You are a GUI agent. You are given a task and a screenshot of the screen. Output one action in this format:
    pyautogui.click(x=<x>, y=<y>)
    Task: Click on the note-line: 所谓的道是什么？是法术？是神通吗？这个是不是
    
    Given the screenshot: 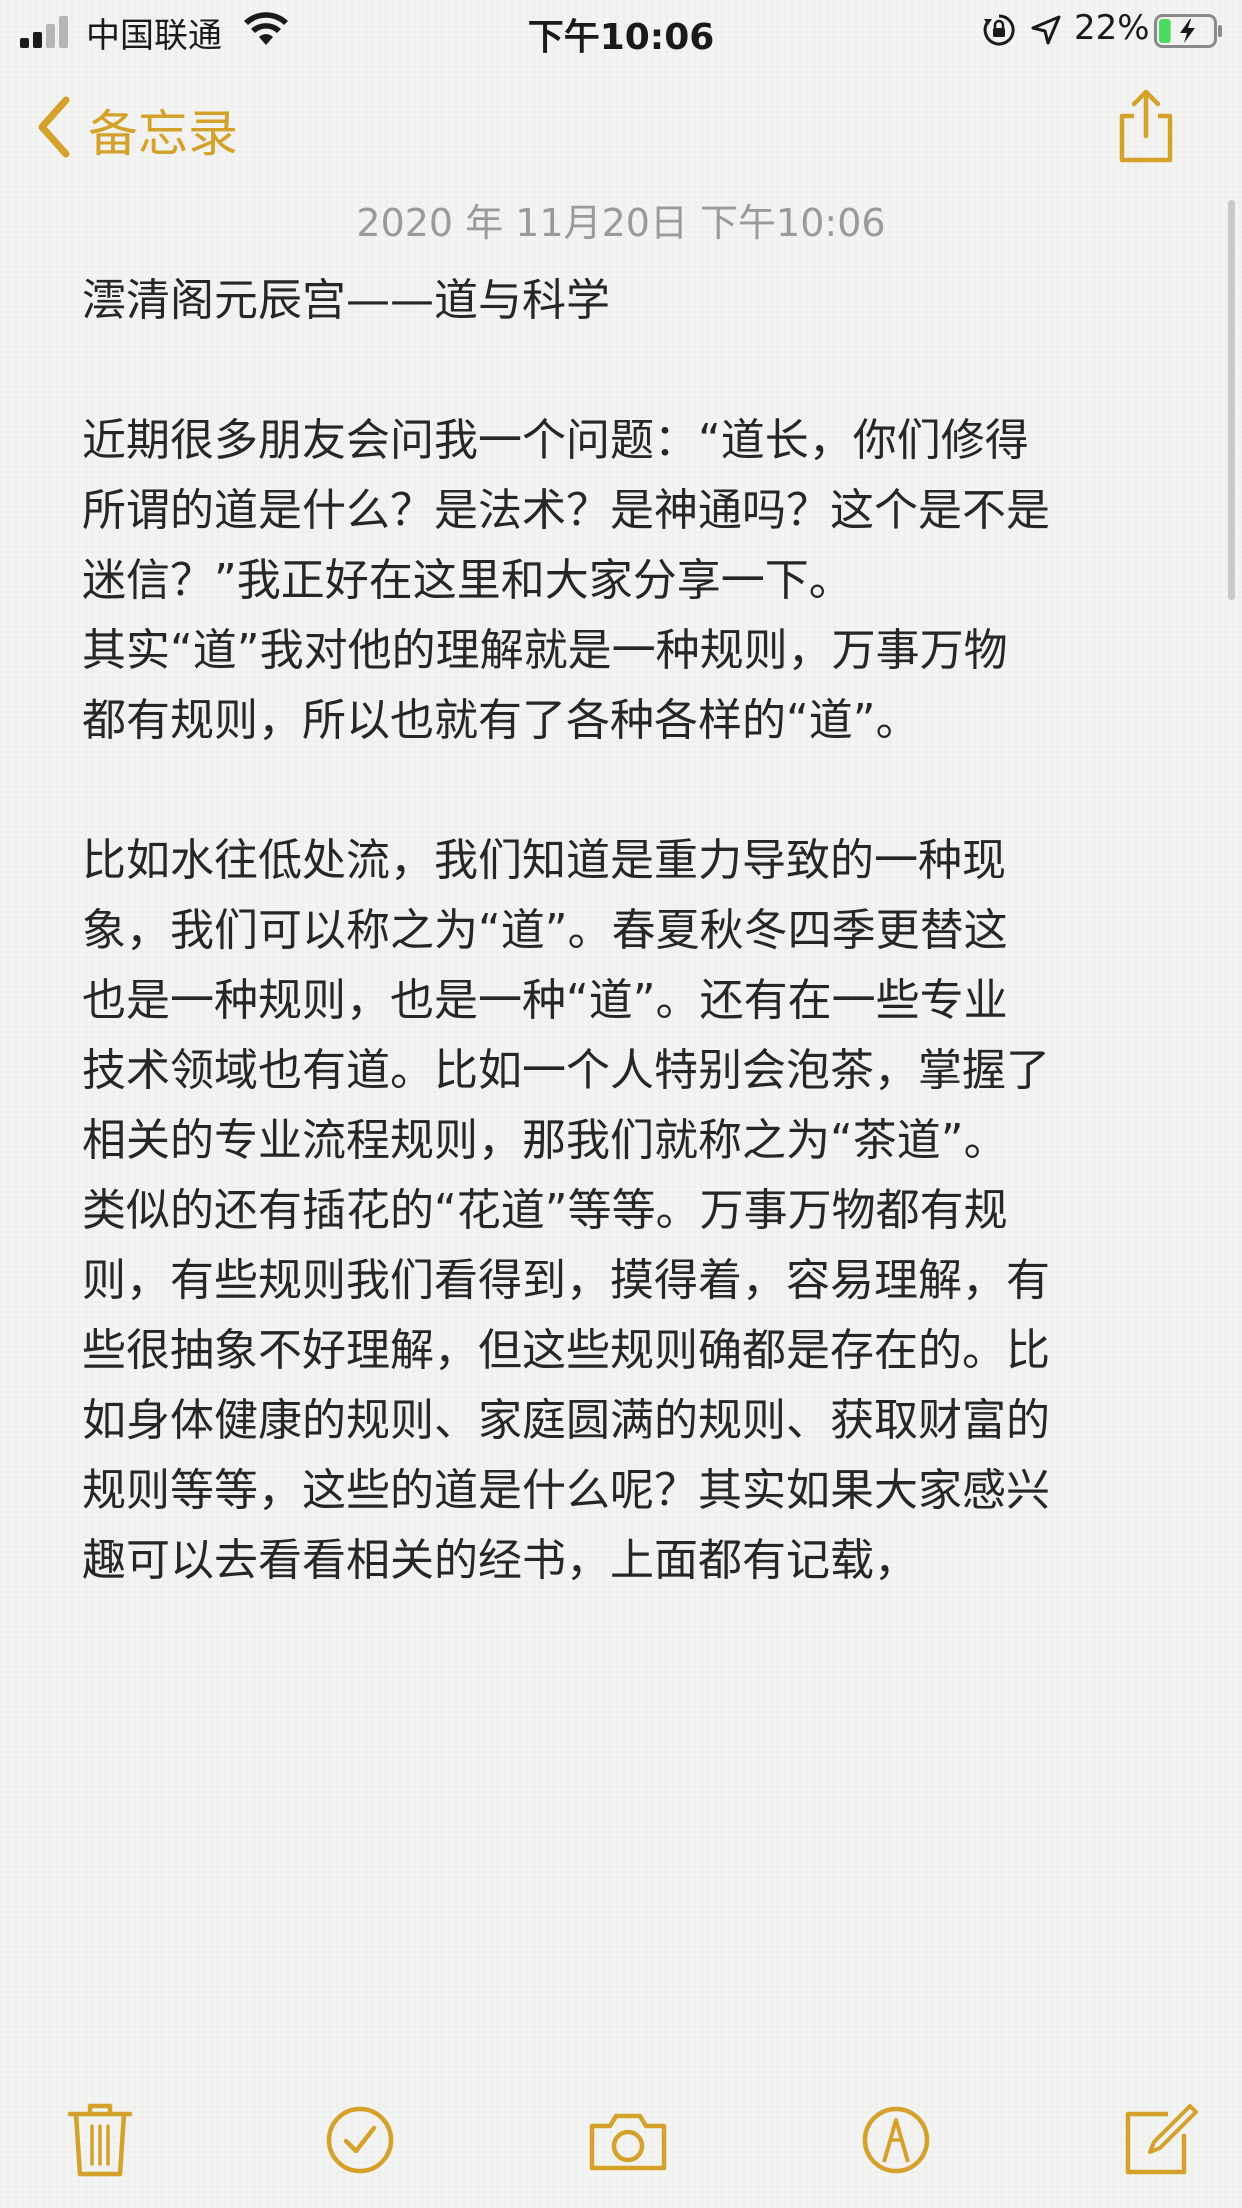 What is the action you would take?
    pyautogui.click(x=566, y=510)
    